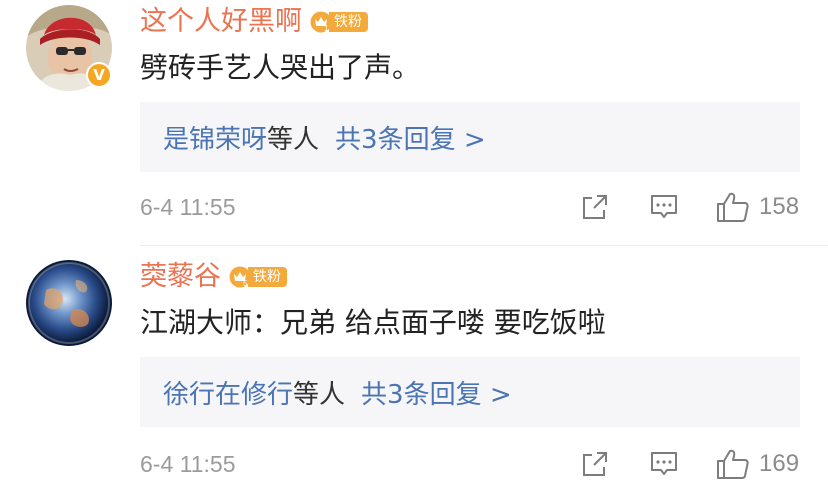 The height and width of the screenshot is (491, 828). What do you see at coordinates (779, 463) in the screenshot?
I see `like-count: 169` at bounding box center [779, 463].